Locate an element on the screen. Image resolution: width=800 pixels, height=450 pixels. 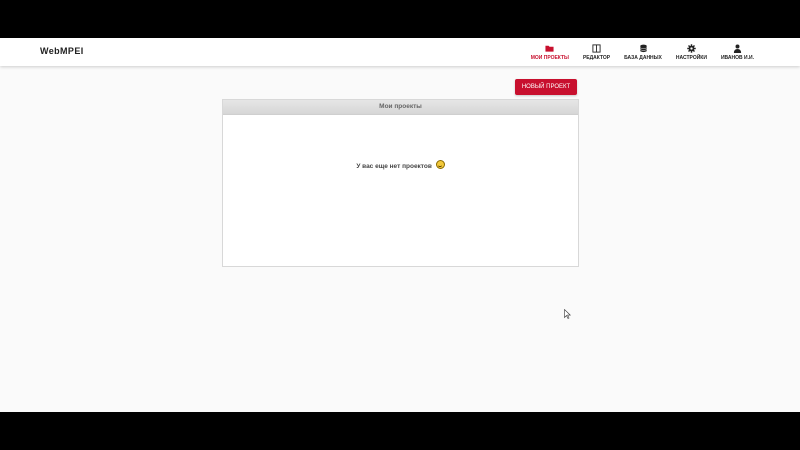
nav-item-database: БАЗА ДАННЫХ is located at coordinates (643, 52).